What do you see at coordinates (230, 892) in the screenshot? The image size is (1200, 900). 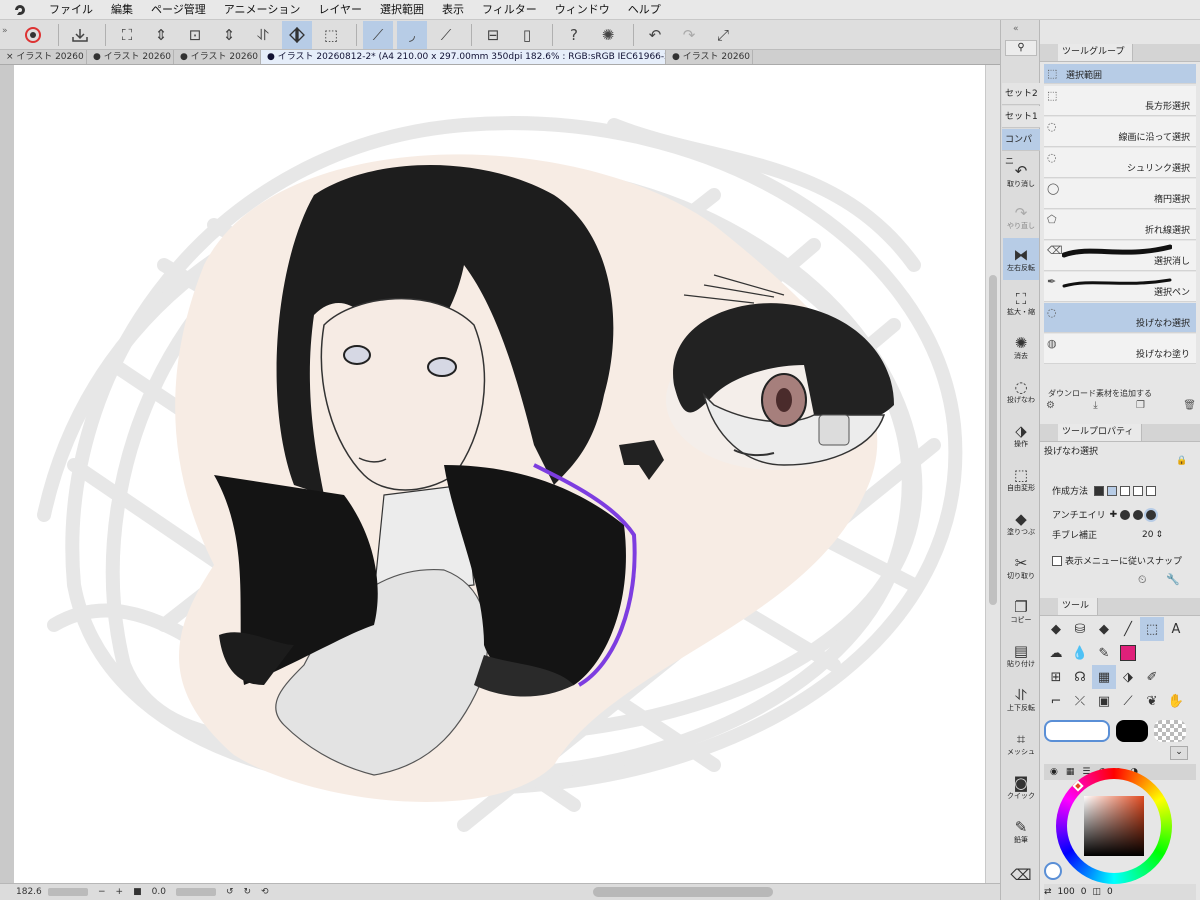 I see `rotate-left-icon: ↺` at bounding box center [230, 892].